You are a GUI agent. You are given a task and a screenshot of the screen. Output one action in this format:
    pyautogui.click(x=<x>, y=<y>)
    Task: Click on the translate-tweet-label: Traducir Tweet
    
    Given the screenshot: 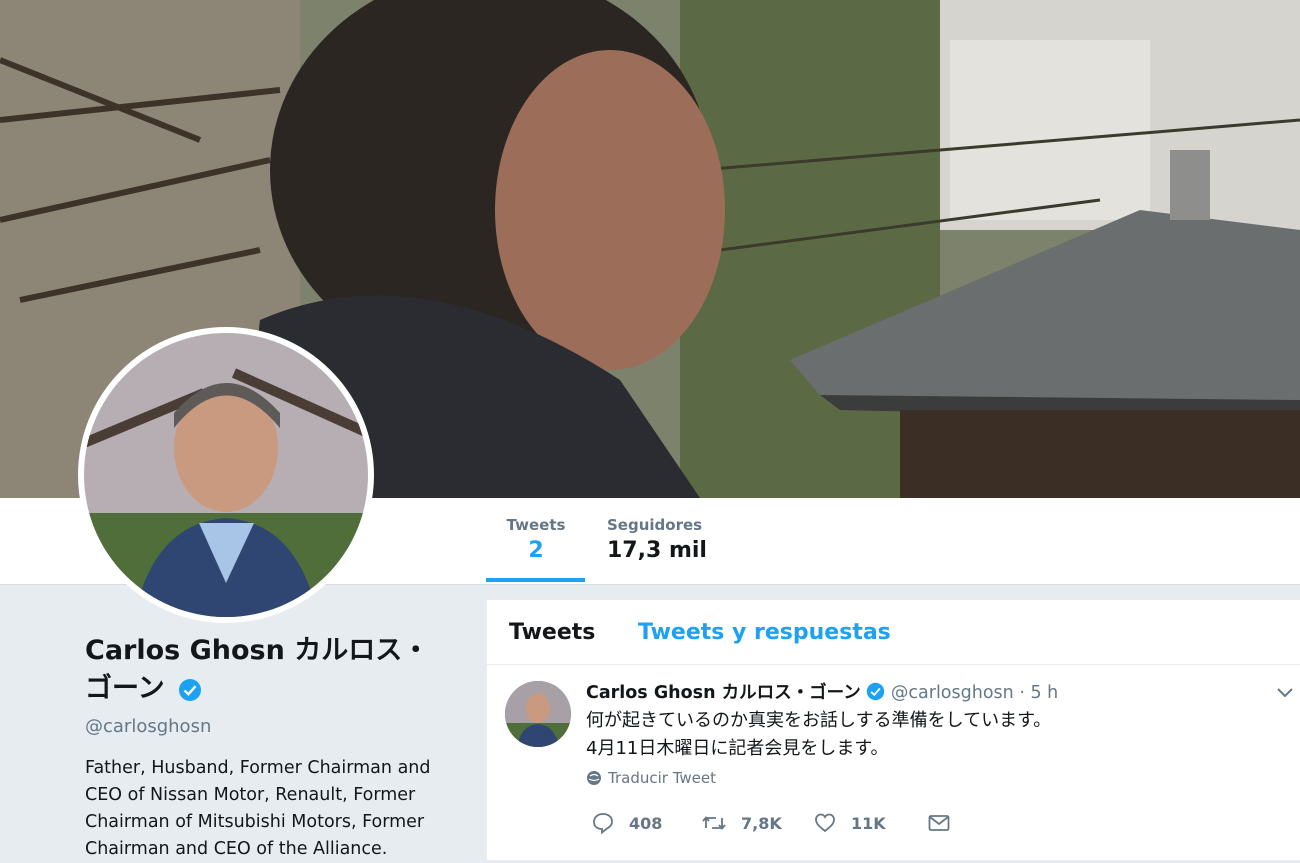 What is the action you would take?
    pyautogui.click(x=662, y=778)
    